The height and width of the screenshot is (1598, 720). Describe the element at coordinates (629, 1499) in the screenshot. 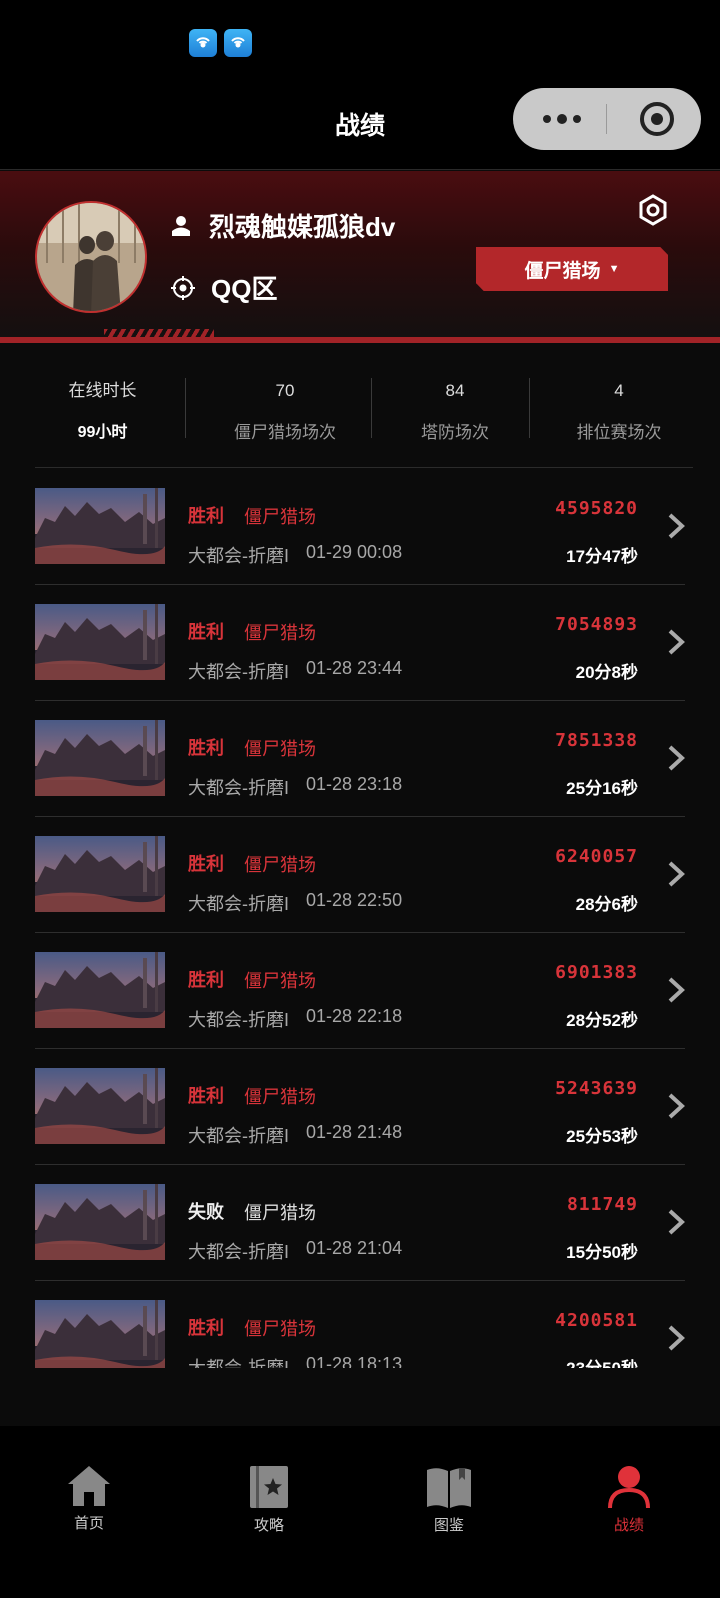

I see `tab-record: 战绩` at that location.